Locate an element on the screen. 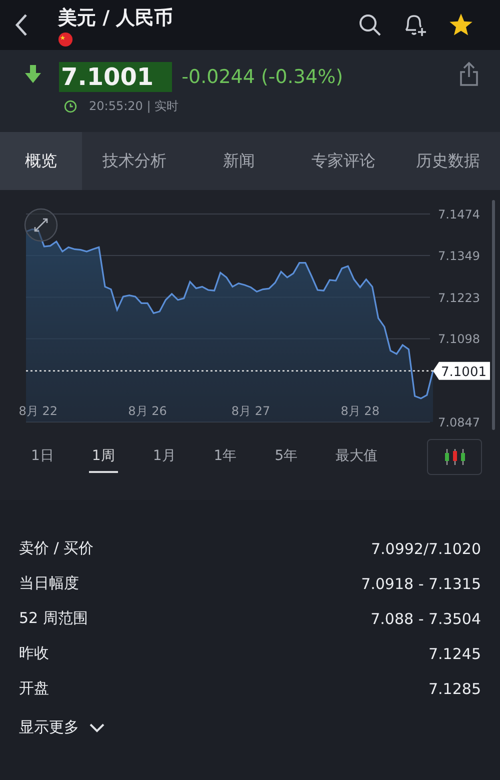 The height and width of the screenshot is (780, 500). stat-value: 7.1285 is located at coordinates (454, 689).